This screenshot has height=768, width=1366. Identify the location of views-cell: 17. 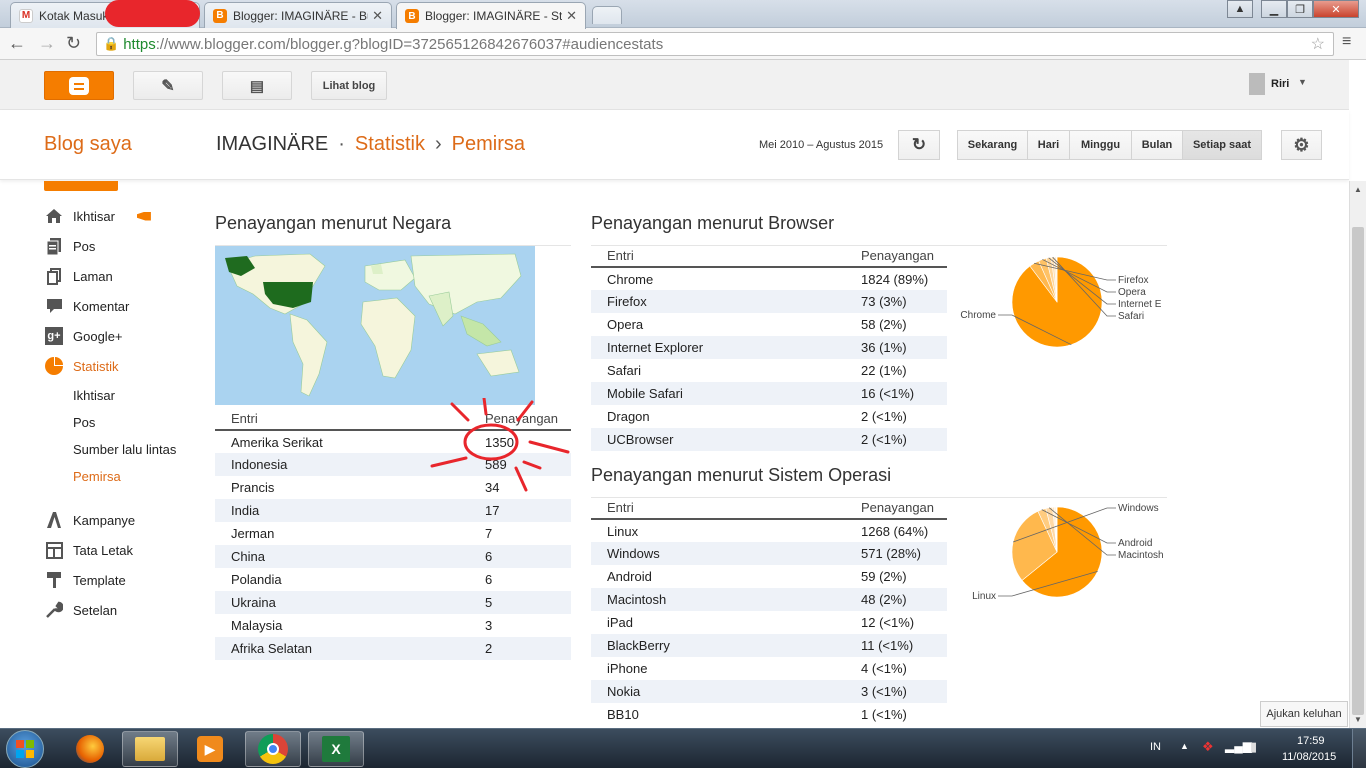
(520, 510).